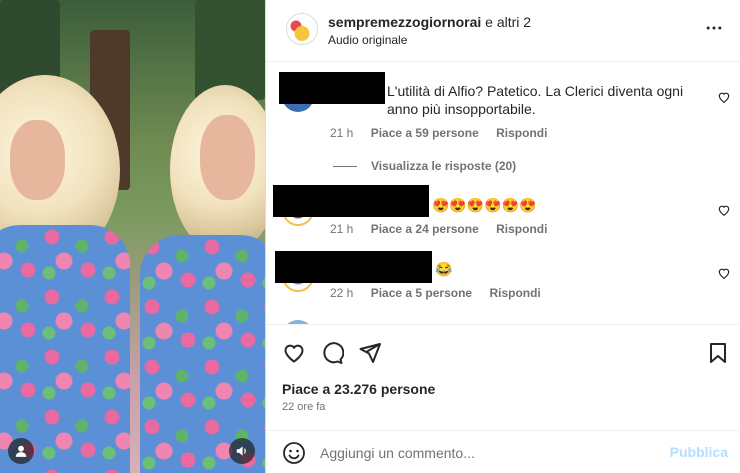 The image size is (740, 473). What do you see at coordinates (699, 452) in the screenshot?
I see `publish-button: Pubblica` at bounding box center [699, 452].